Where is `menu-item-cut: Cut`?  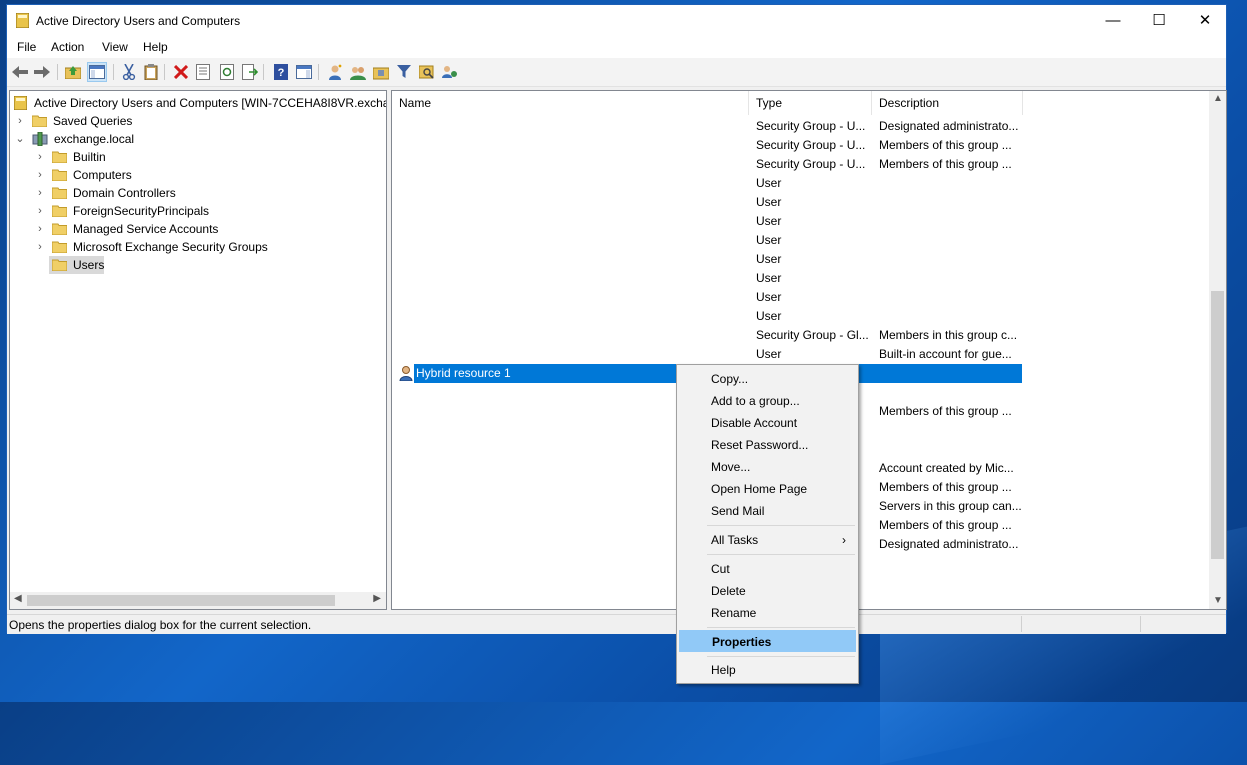 menu-item-cut: Cut is located at coordinates (767, 569).